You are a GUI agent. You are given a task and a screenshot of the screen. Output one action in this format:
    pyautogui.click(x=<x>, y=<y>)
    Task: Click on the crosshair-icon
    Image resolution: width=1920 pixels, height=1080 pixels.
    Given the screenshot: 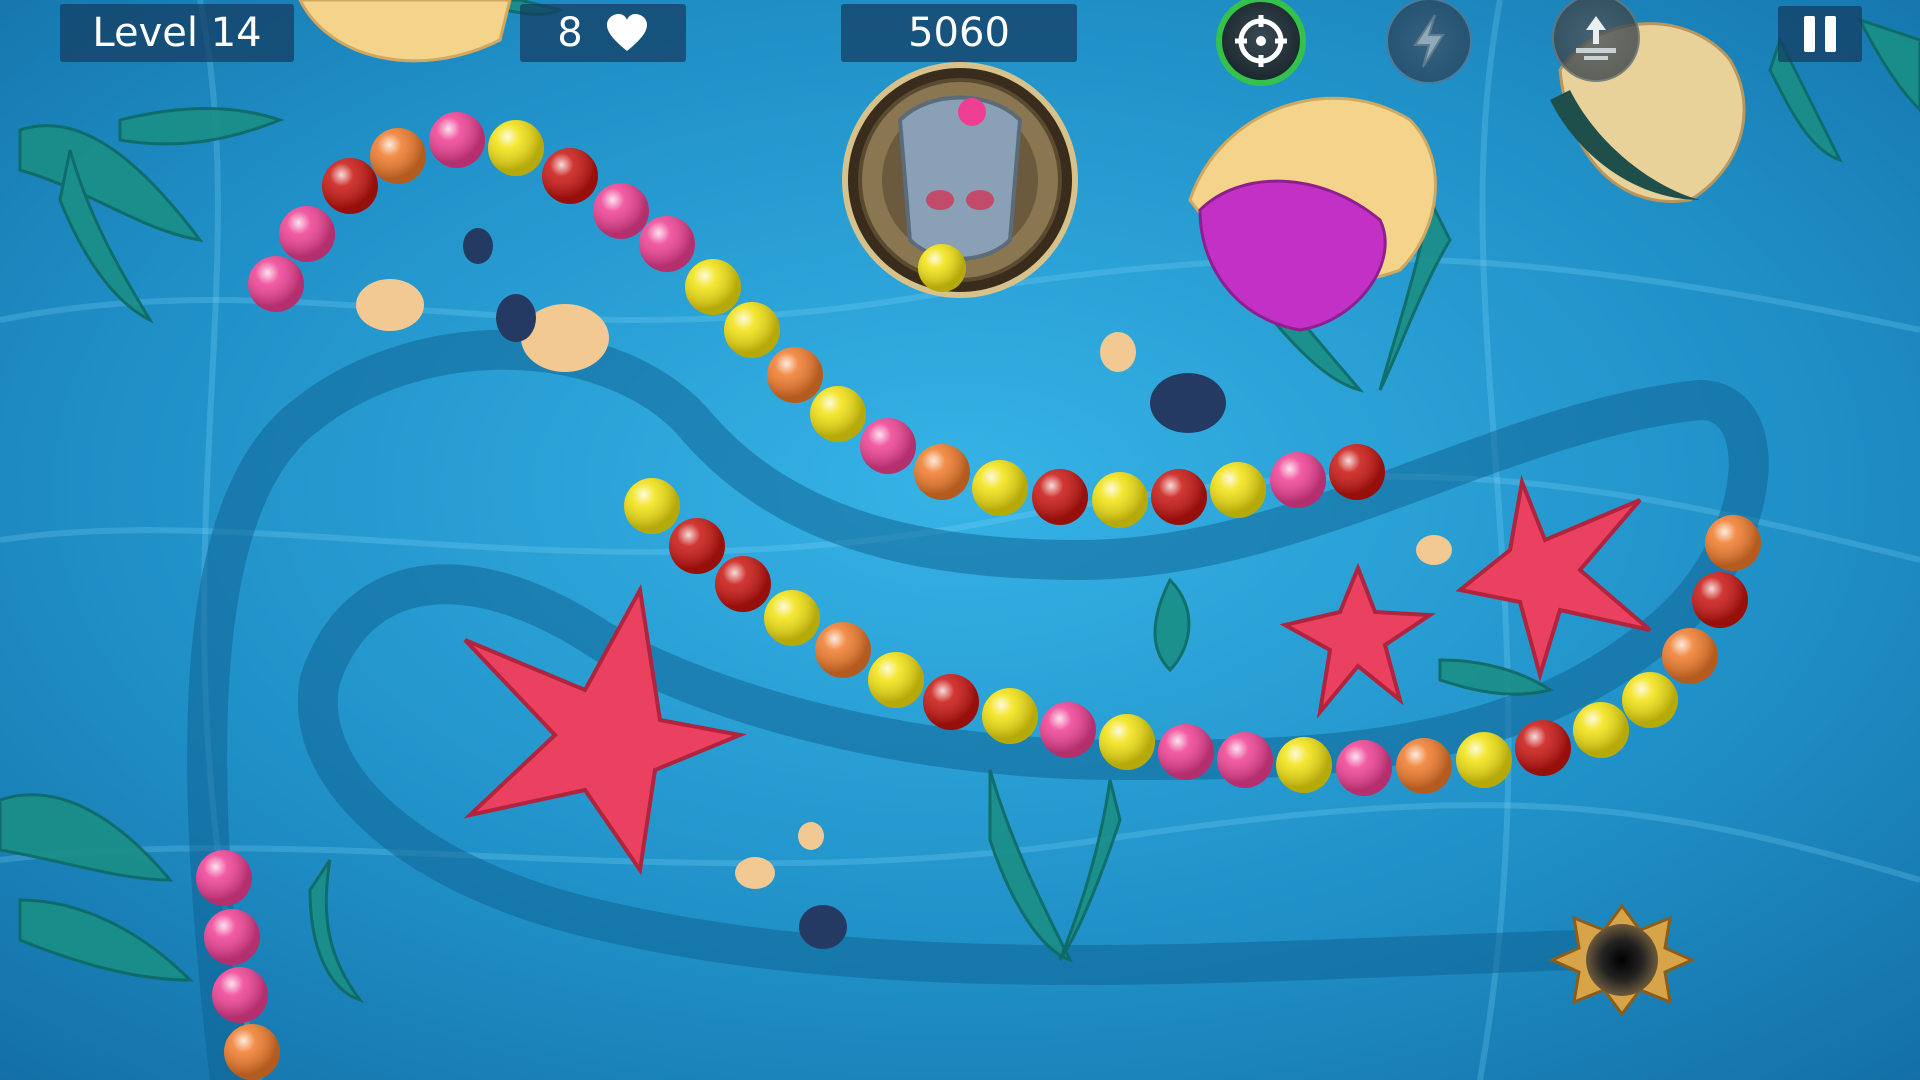 What is the action you would take?
    pyautogui.click(x=1261, y=41)
    